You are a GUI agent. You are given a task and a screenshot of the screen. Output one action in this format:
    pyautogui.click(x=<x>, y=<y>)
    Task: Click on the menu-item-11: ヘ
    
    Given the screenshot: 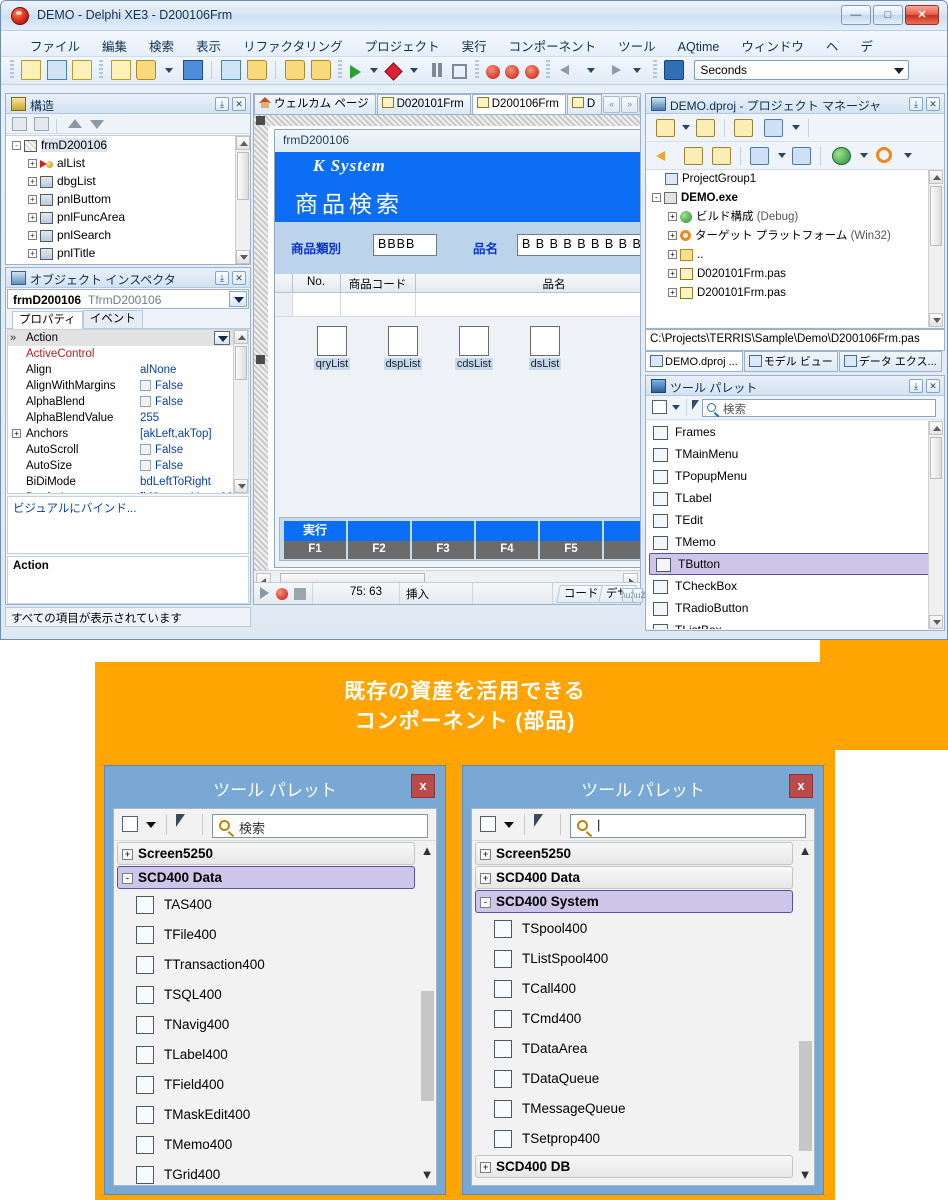 What is the action you would take?
    pyautogui.click(x=832, y=43)
    